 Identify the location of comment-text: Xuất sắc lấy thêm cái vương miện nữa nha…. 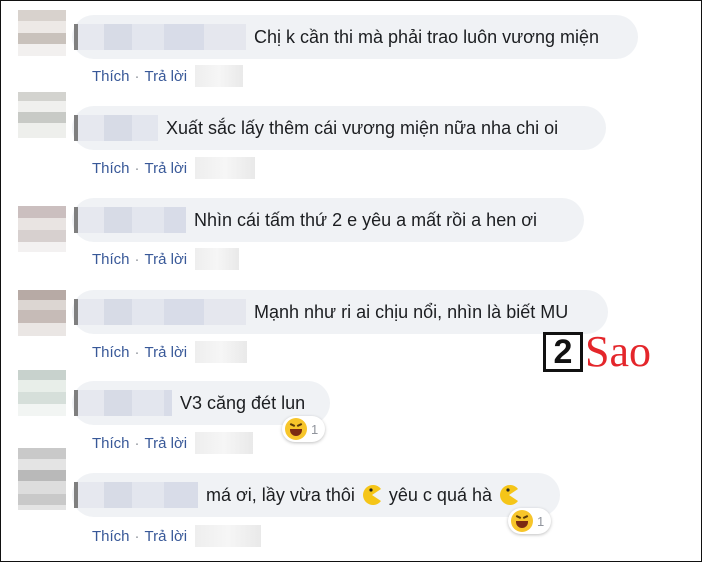
(362, 127).